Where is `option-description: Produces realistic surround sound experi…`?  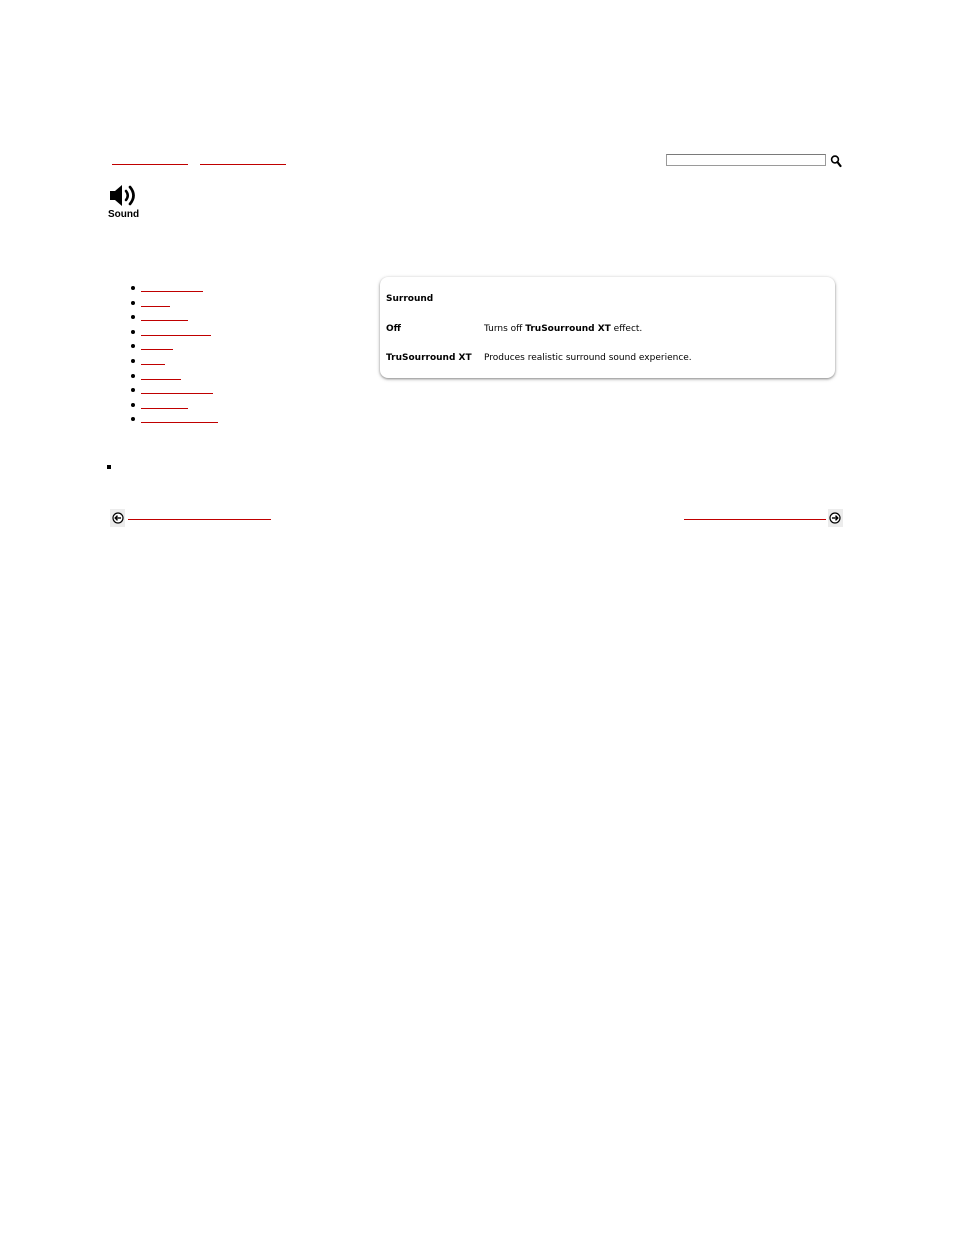
option-description: Produces realistic surround sound experi… is located at coordinates (588, 358).